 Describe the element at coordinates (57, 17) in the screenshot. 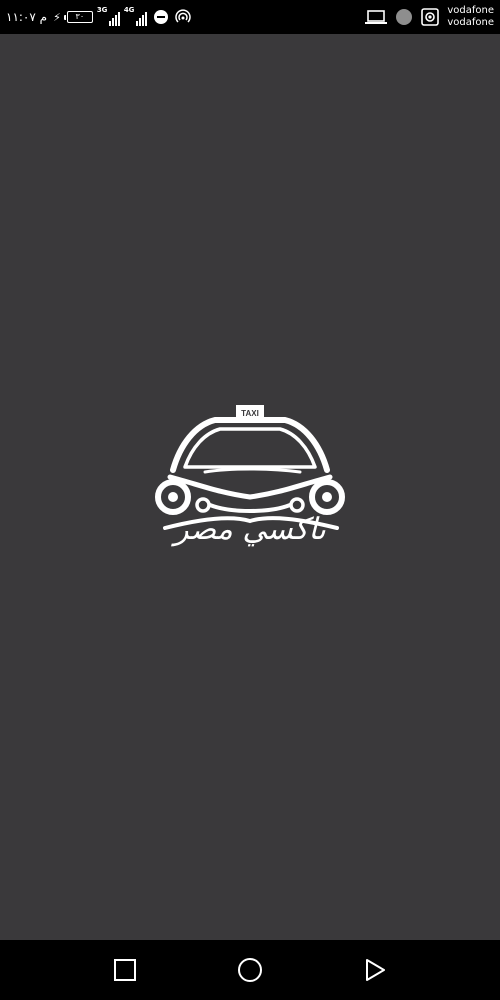

I see `charging-icon: ⚡` at that location.